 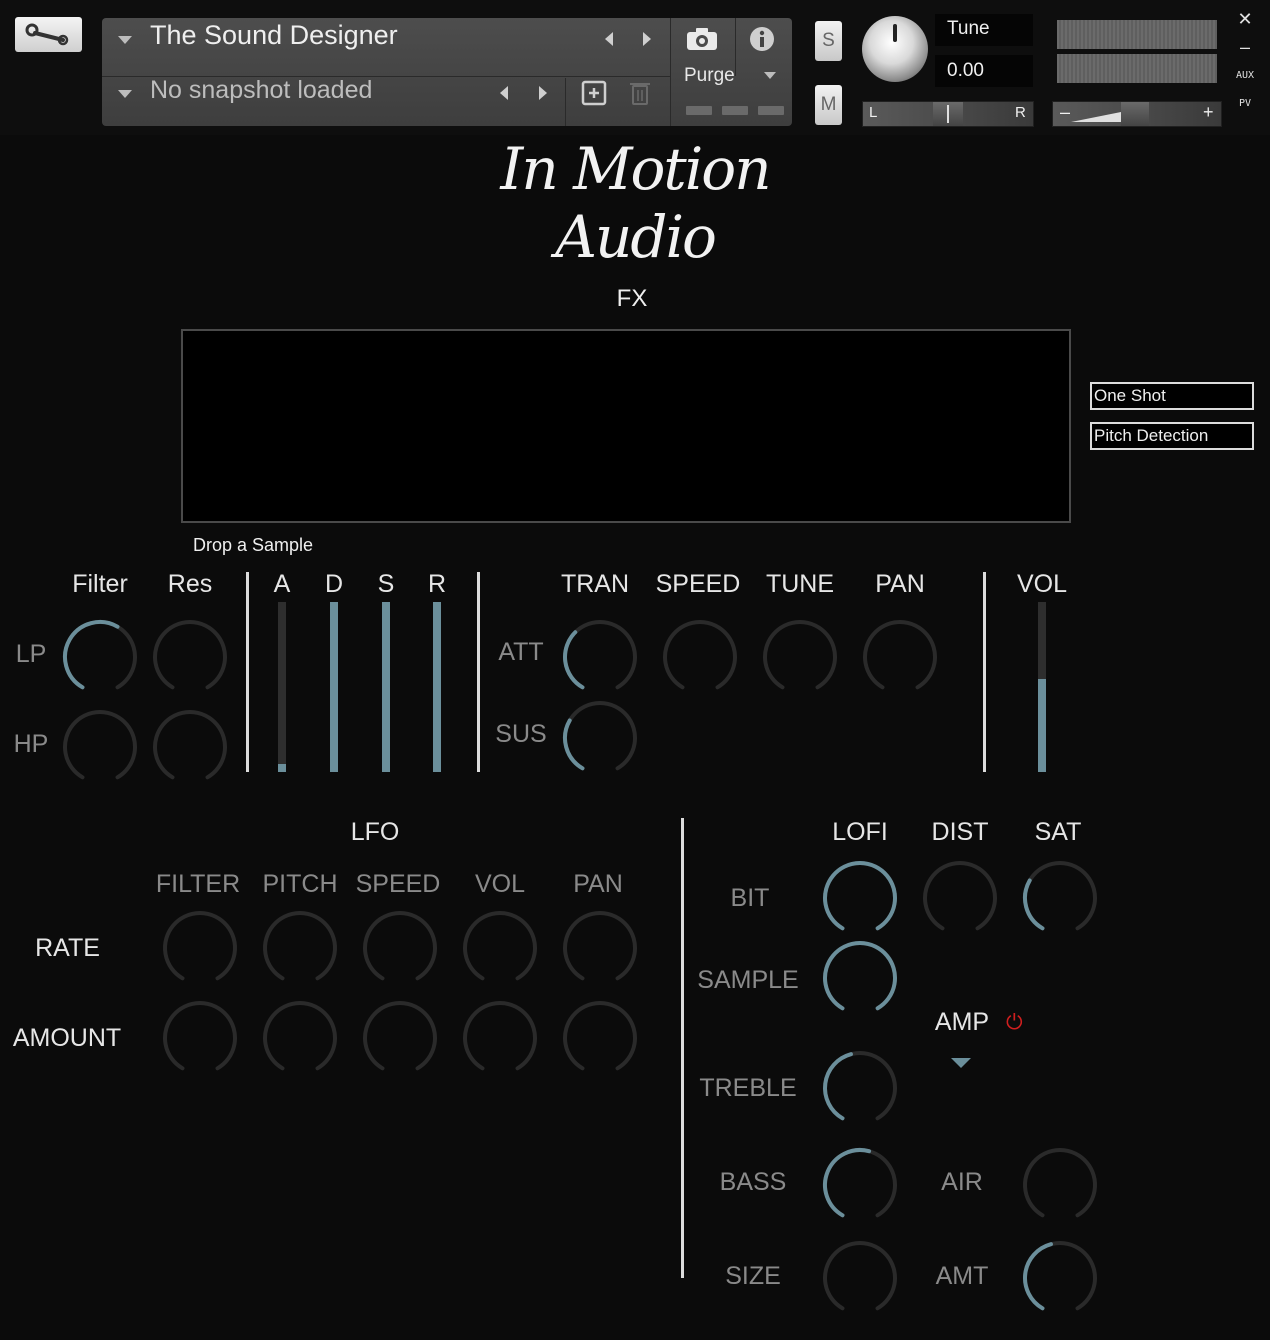 I want to click on settings-wrench-button, so click(x=48, y=34).